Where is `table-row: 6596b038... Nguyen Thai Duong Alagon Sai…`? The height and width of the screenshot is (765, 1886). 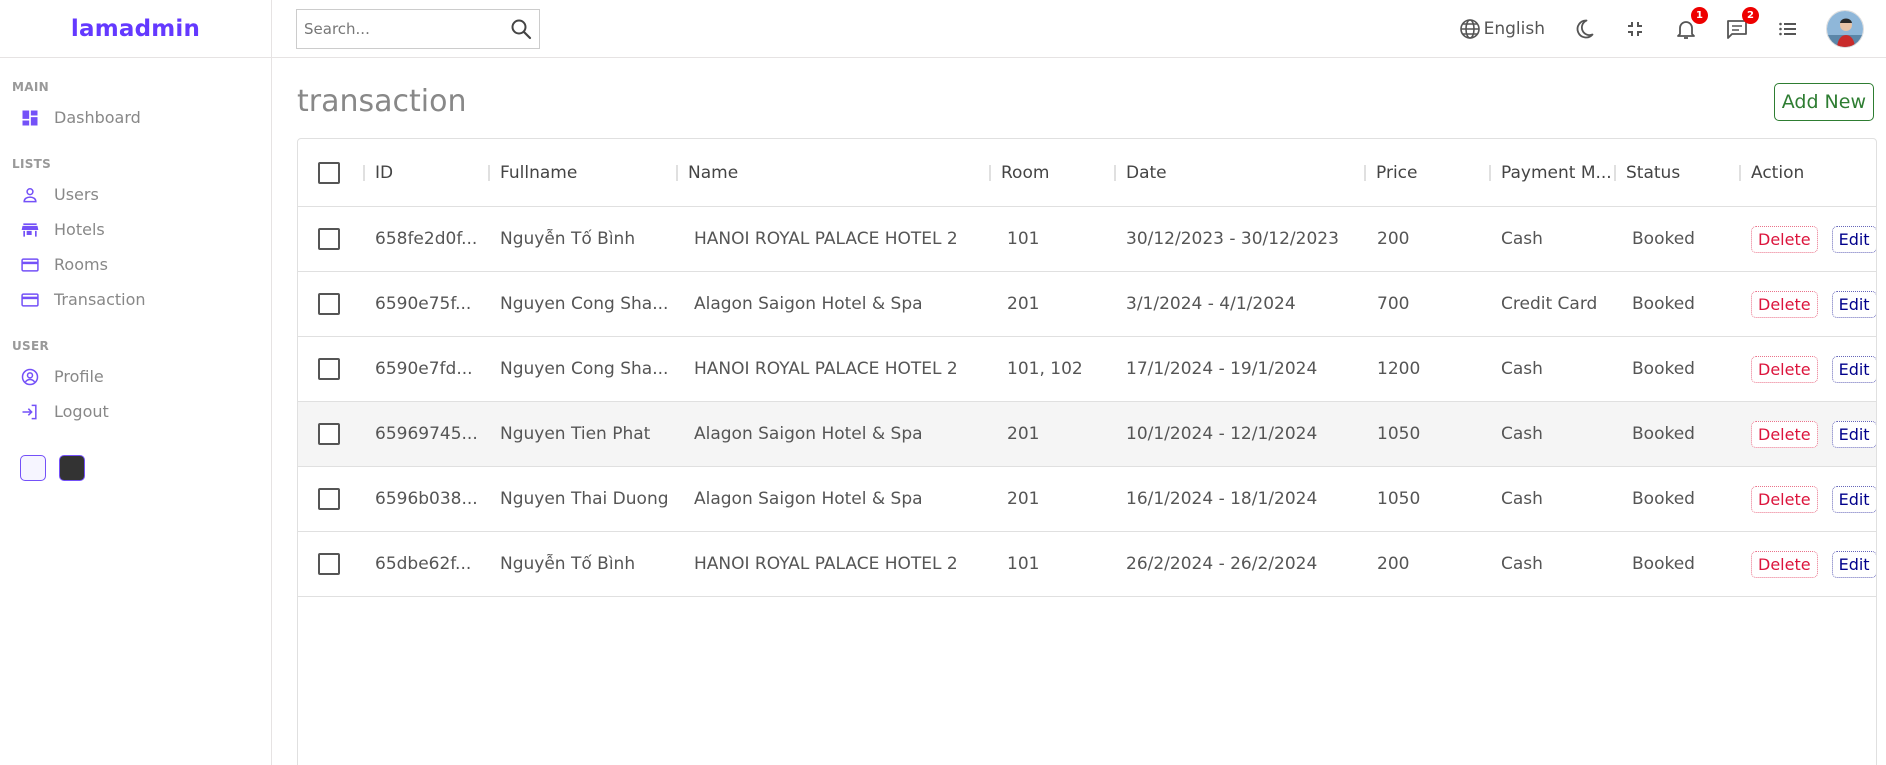
table-row: 6596b038... Nguyen Thai Duong Alagon Sai… is located at coordinates (1087, 499).